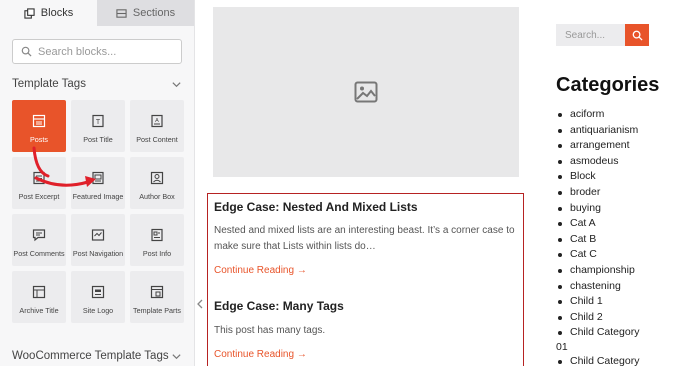  What do you see at coordinates (597, 194) in the screenshot?
I see `category-item: broder` at bounding box center [597, 194].